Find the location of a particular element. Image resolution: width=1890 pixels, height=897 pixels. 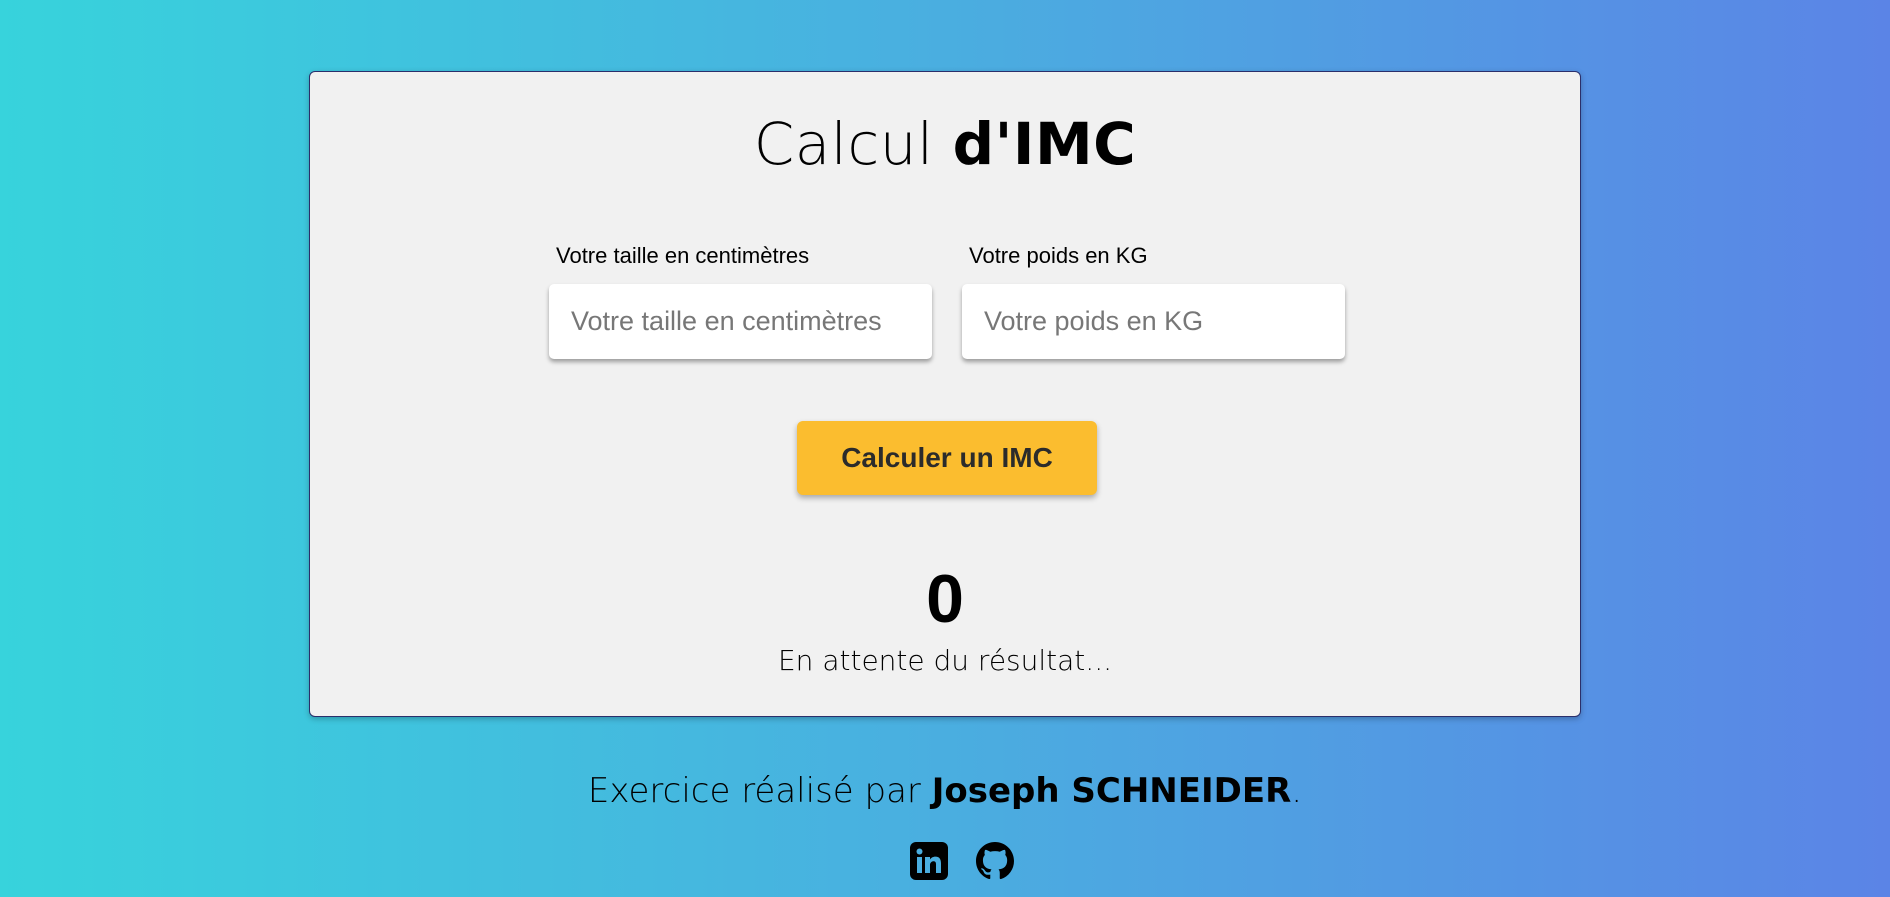

github-icon is located at coordinates (995, 861).